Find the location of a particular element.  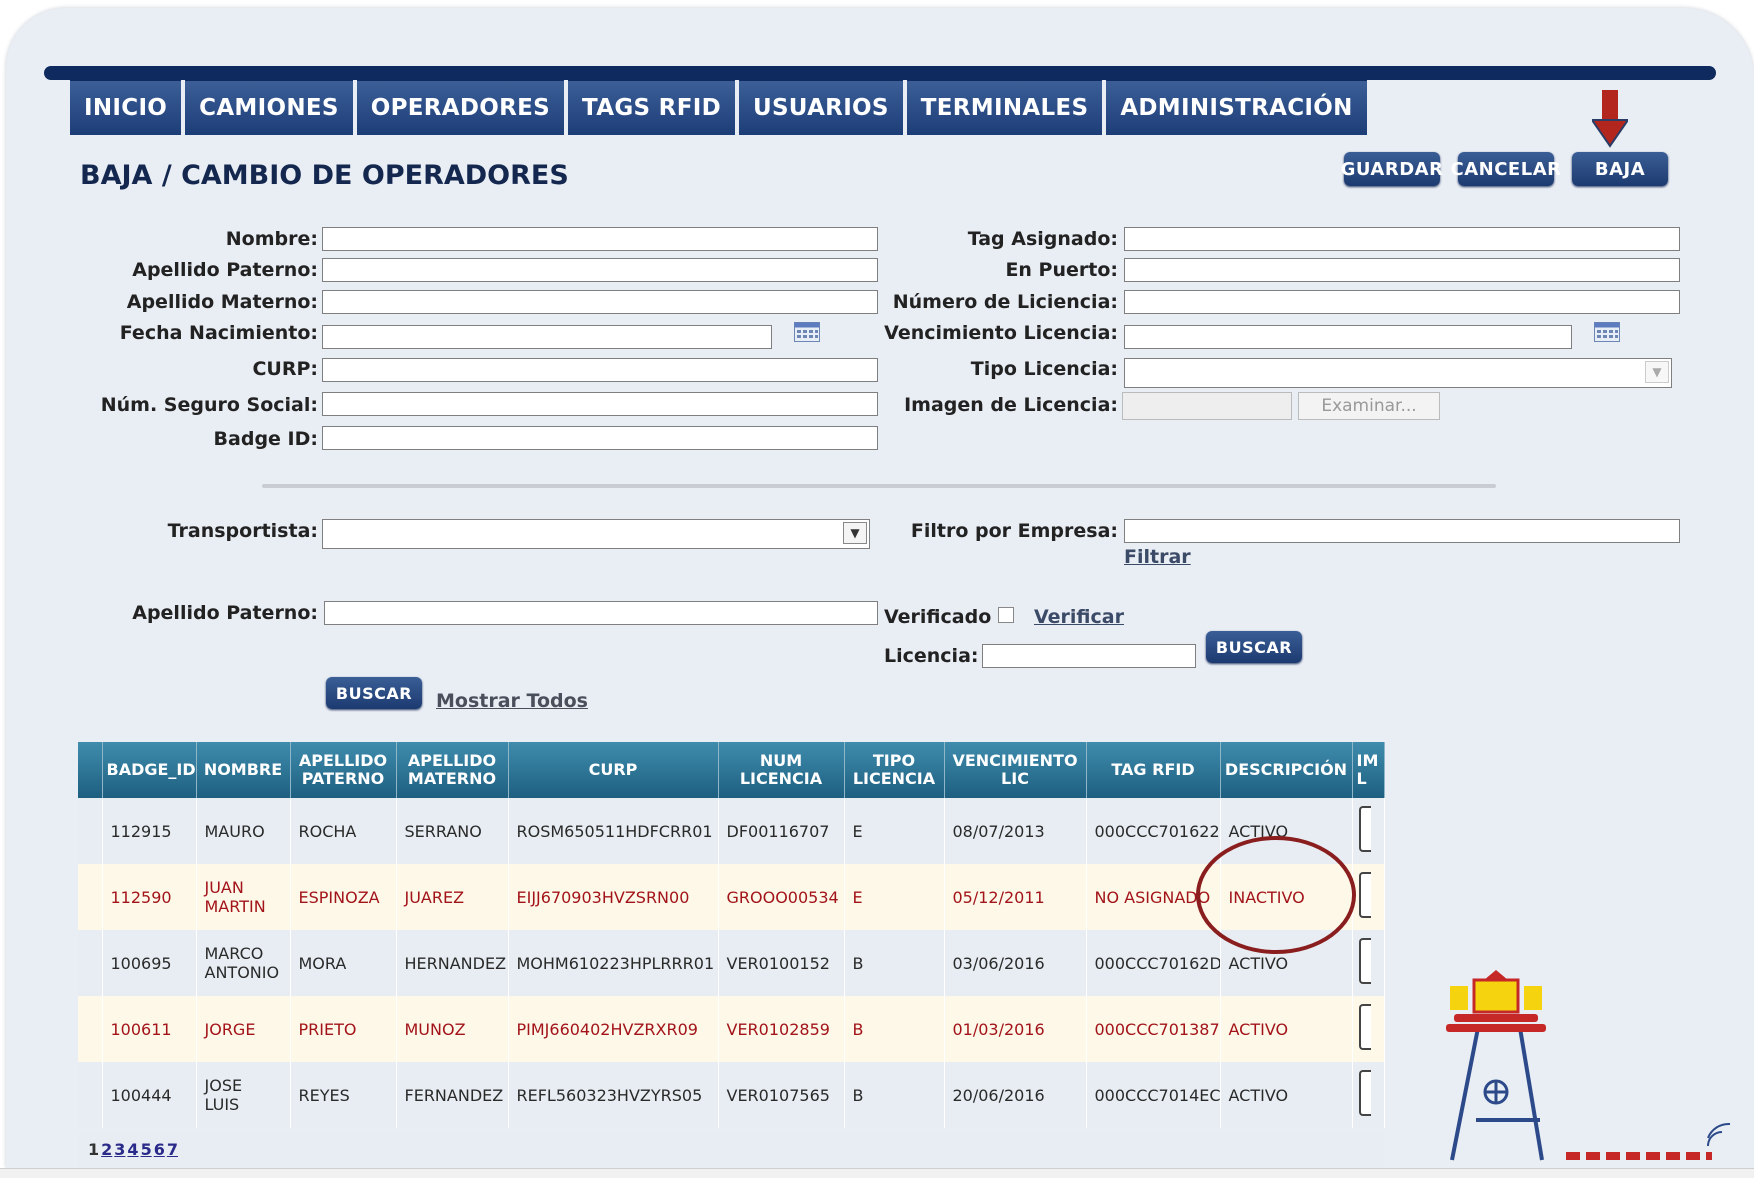

numero-licencia-label: Número de Liciencia: is located at coordinates (1005, 302).